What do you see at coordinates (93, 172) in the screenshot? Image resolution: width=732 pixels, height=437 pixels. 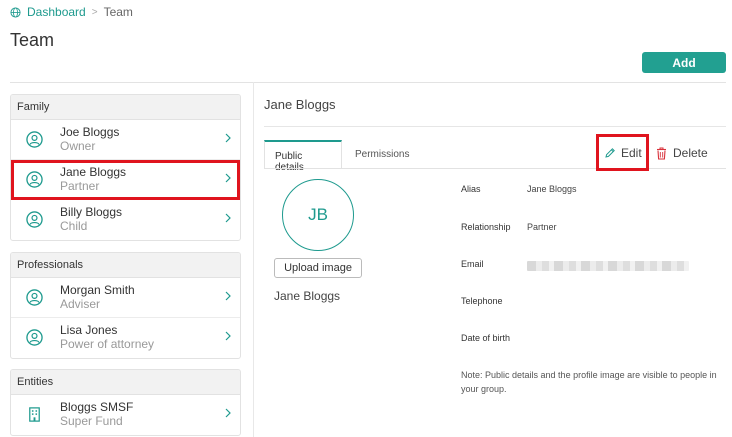 I see `member-name: Jane Bloggs` at bounding box center [93, 172].